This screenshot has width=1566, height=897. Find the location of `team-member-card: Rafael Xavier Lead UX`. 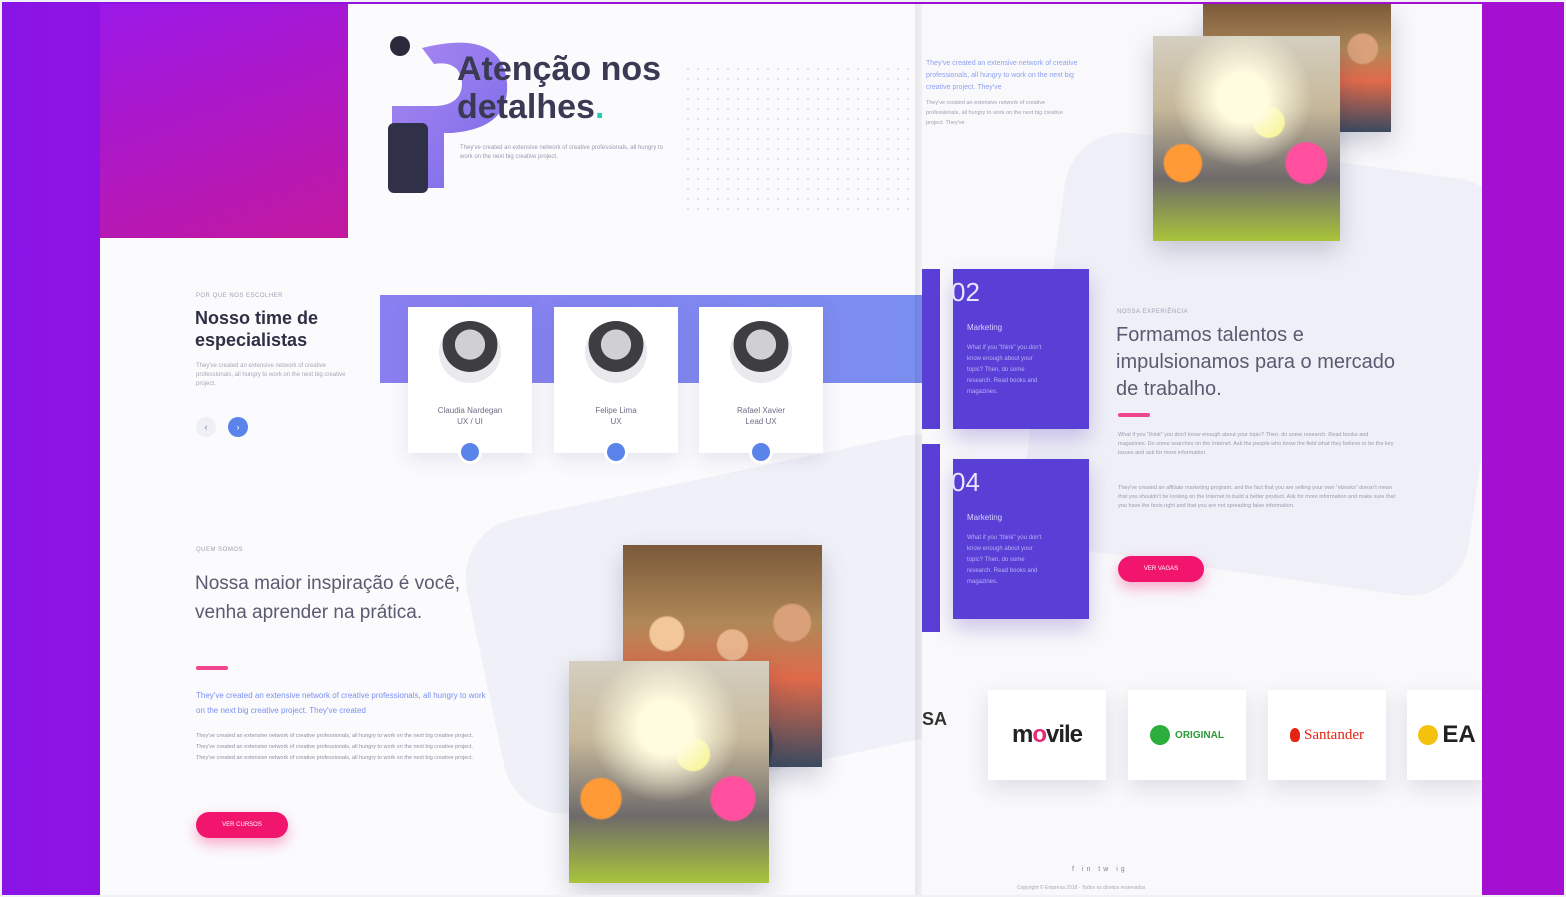

team-member-card: Rafael Xavier Lead UX is located at coordinates (761, 384).